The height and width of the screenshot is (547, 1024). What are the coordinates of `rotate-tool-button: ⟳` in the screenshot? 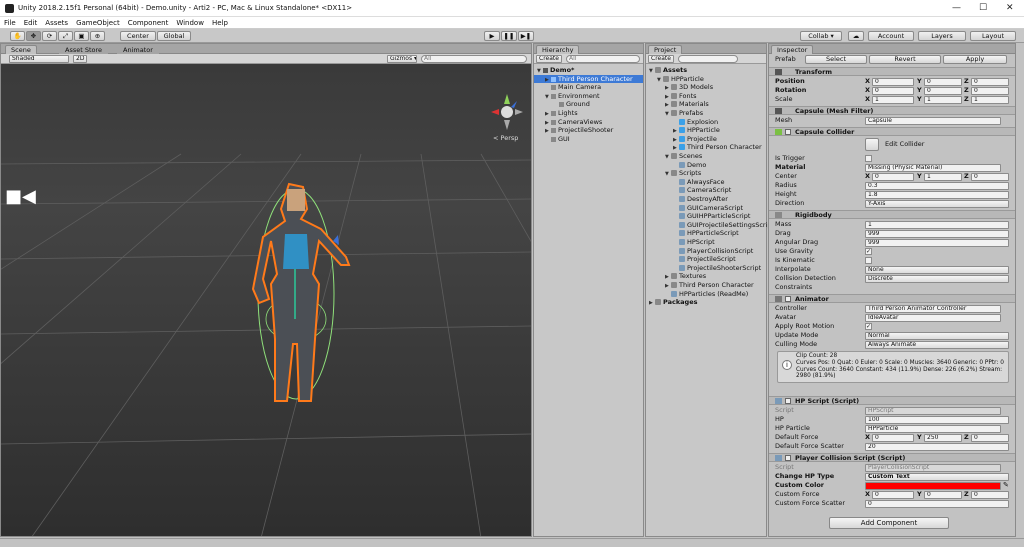 It's located at (49, 36).